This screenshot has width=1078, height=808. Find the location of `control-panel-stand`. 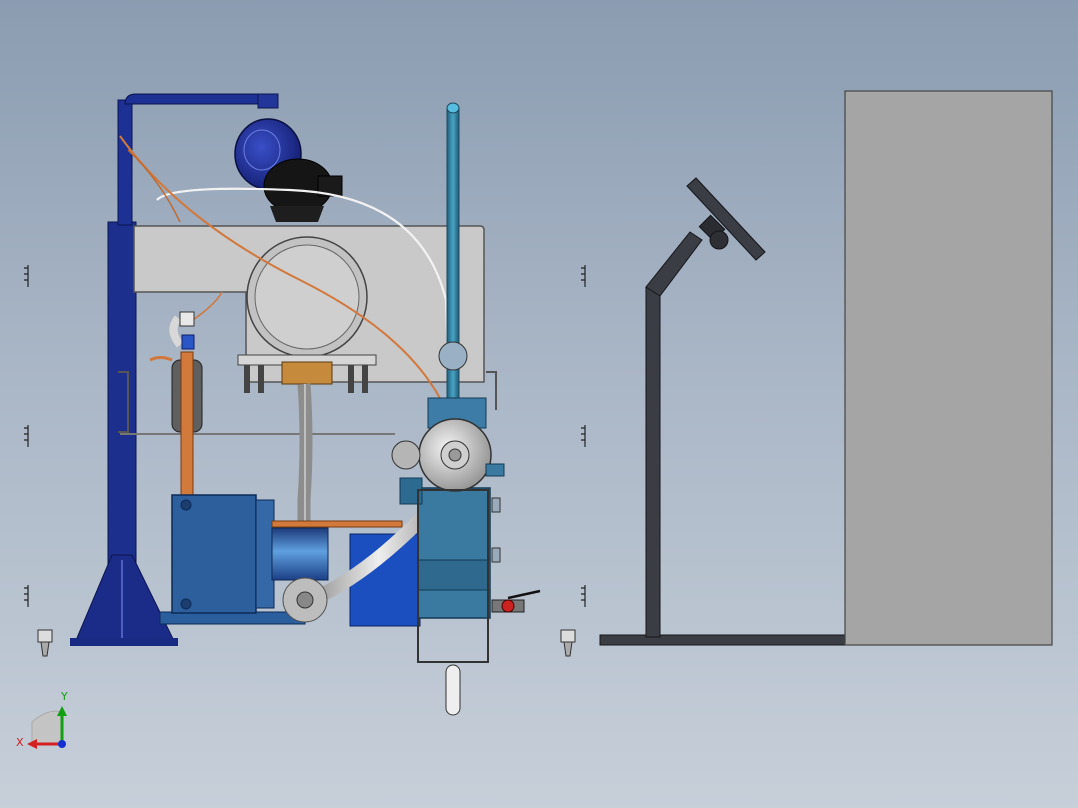

control-panel-stand is located at coordinates (724, 411).